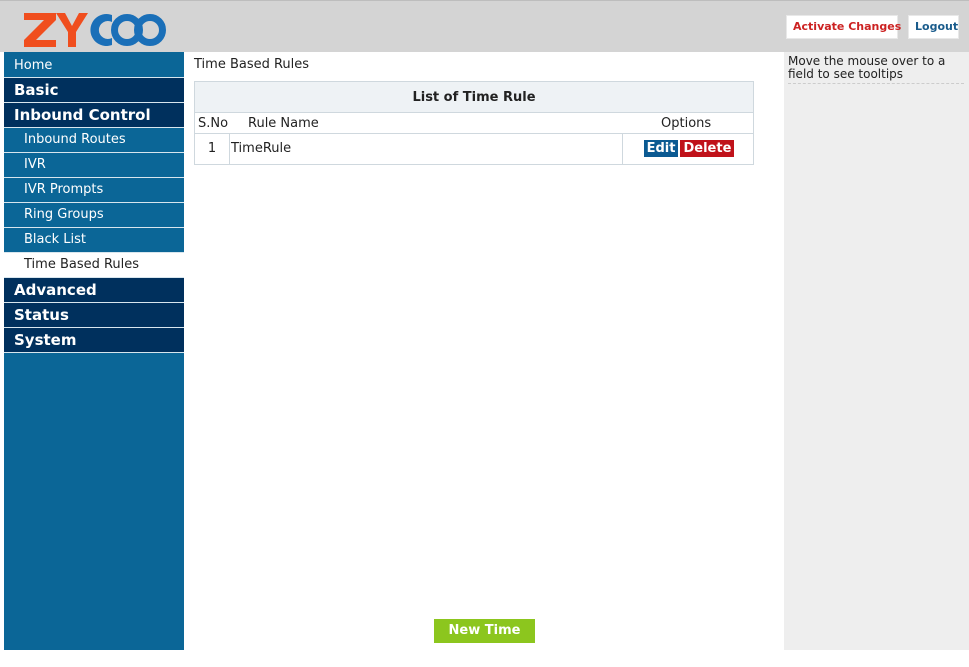 The height and width of the screenshot is (667, 969). Describe the element at coordinates (283, 123) in the screenshot. I see `column-header-rule-name: Rule Name` at that location.